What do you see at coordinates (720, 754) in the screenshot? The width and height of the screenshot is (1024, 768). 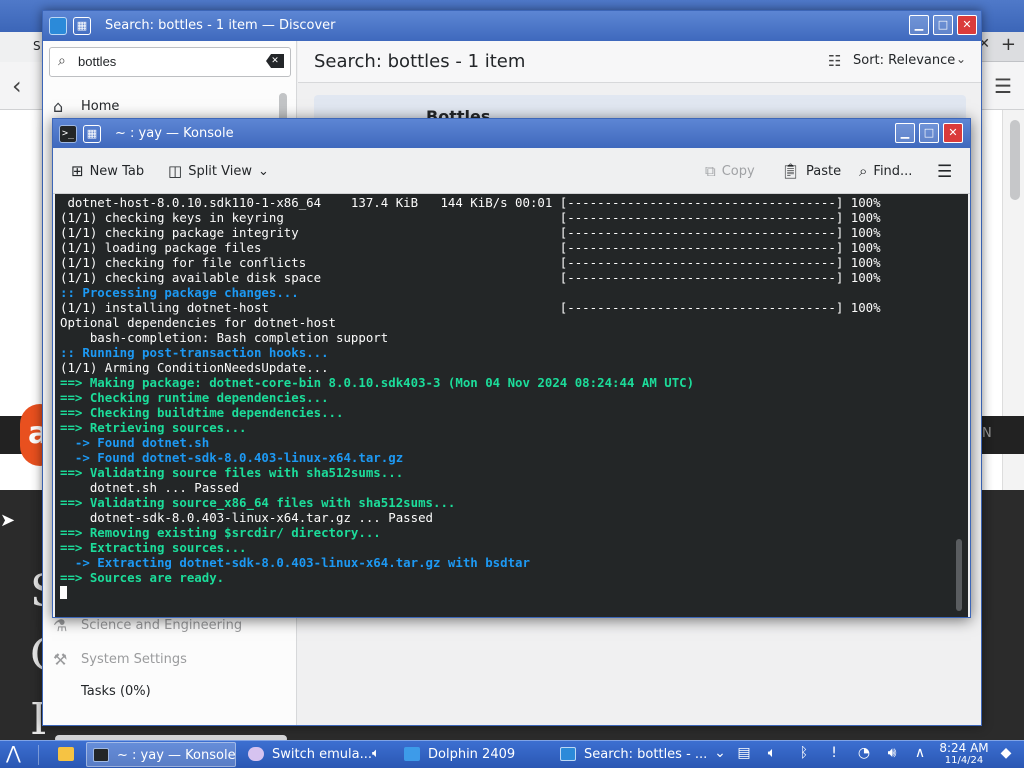 I see `expand-icon: ⌄` at bounding box center [720, 754].